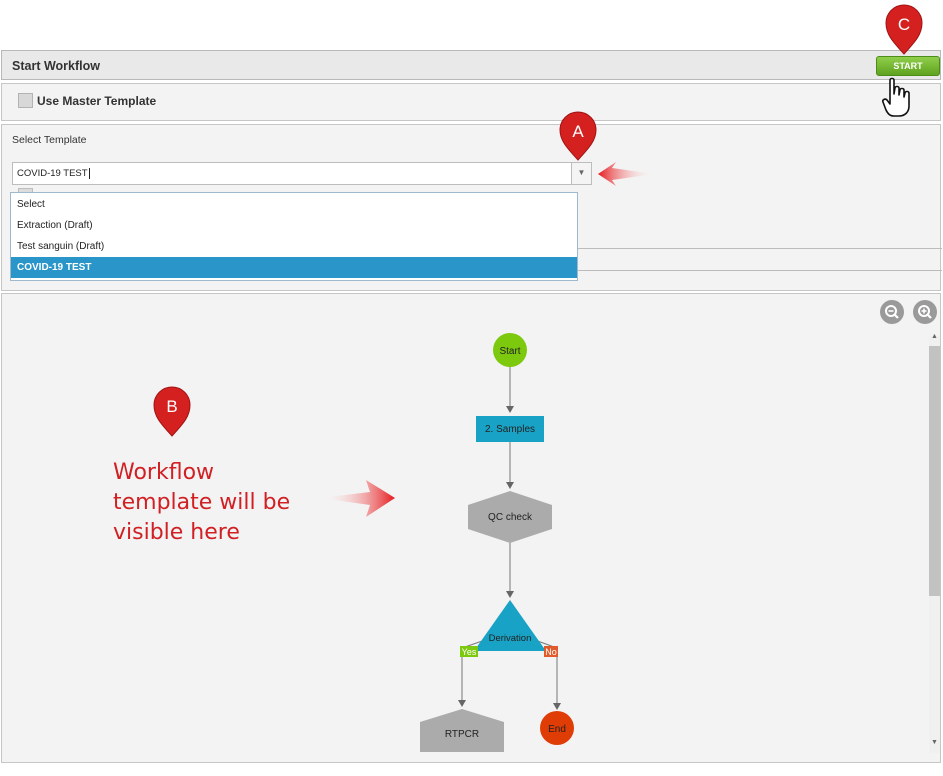 This screenshot has width=943, height=776. I want to click on svg-text: QC check, so click(510, 517).